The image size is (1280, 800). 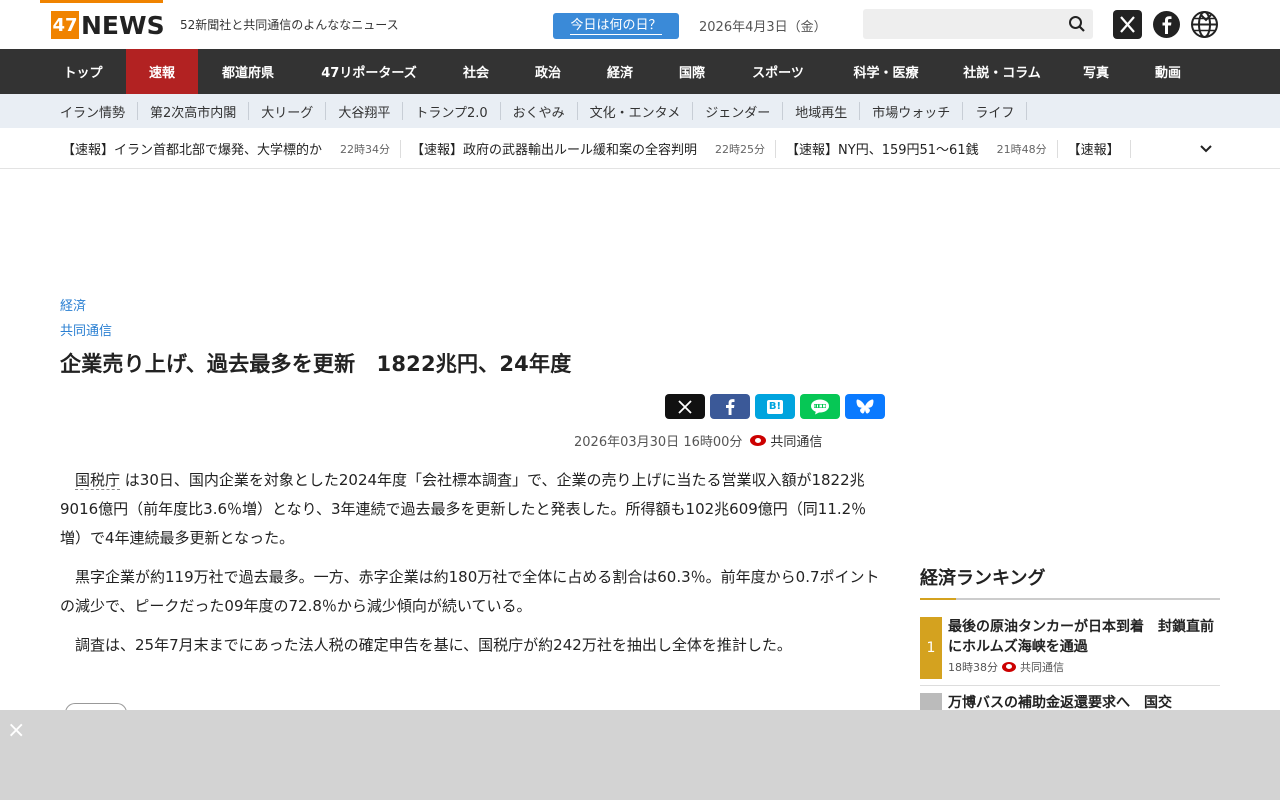 I want to click on ticker-time: 22時25分, so click(x=740, y=149).